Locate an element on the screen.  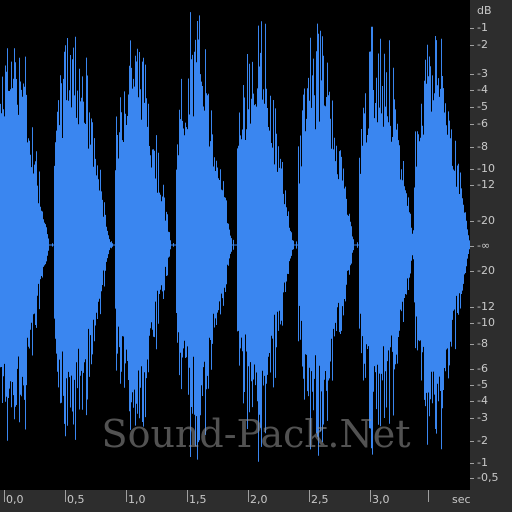
time-label: 0,0 is located at coordinates (15, 499).